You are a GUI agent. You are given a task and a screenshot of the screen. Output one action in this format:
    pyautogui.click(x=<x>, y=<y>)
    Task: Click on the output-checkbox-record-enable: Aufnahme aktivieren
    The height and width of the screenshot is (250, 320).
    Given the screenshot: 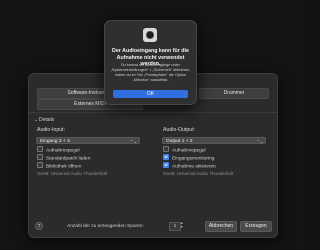 What is the action you would take?
    pyautogui.click(x=189, y=165)
    